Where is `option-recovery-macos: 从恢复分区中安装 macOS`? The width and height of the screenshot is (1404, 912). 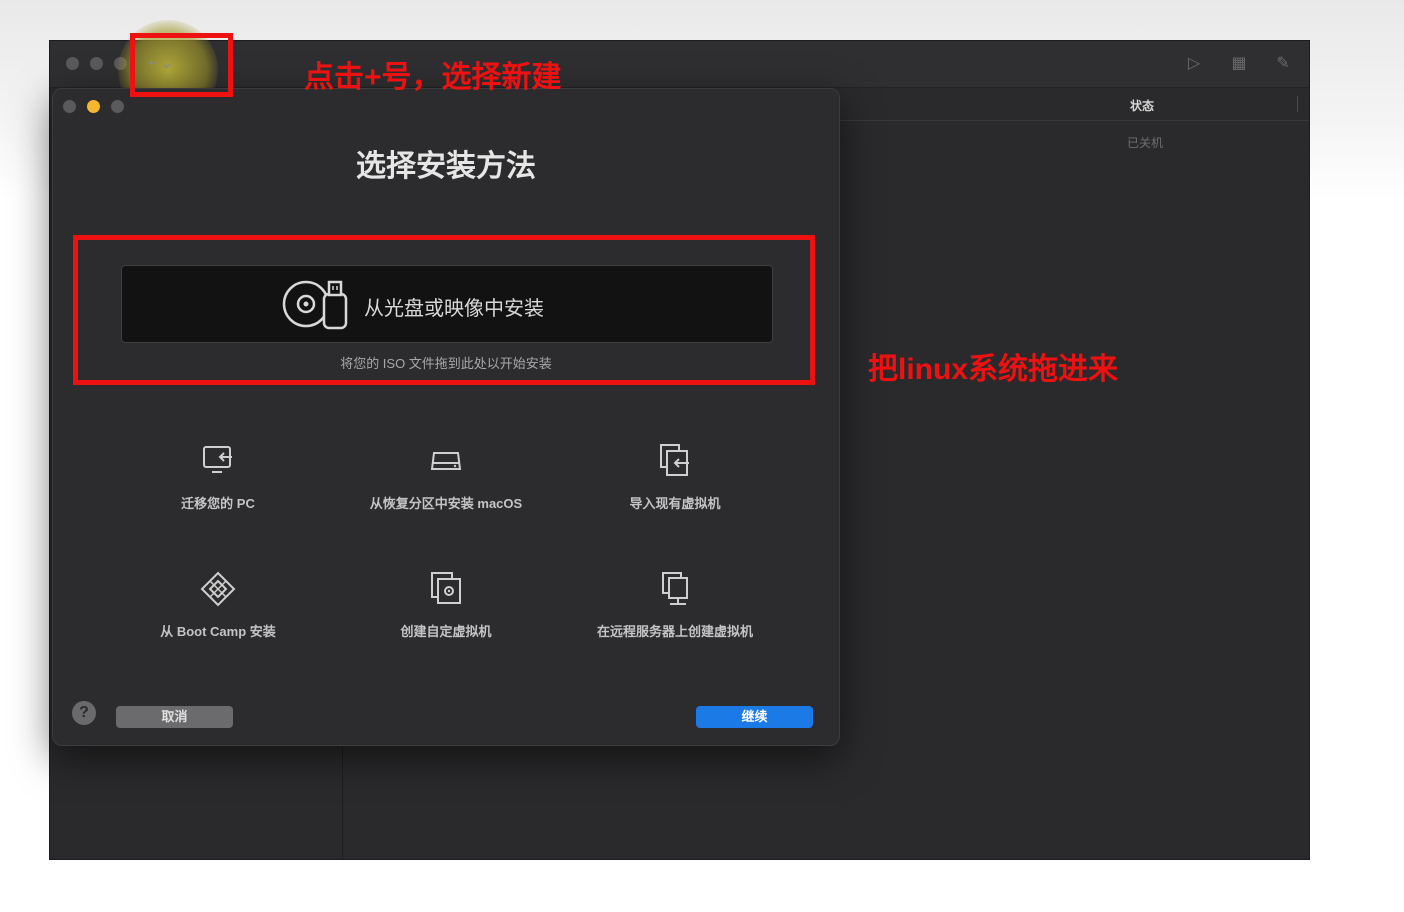 option-recovery-macos: 从恢复分区中安装 macOS is located at coordinates (446, 486).